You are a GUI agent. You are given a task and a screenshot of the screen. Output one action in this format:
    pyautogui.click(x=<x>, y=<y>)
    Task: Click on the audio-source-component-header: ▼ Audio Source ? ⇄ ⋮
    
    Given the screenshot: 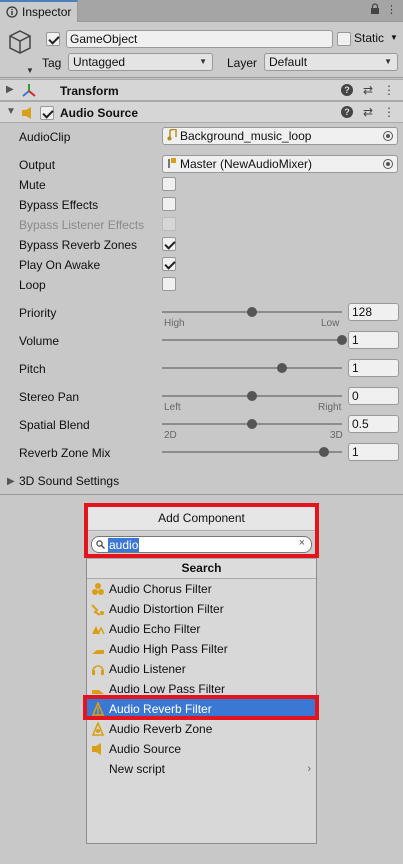 What is the action you would take?
    pyautogui.click(x=201, y=112)
    